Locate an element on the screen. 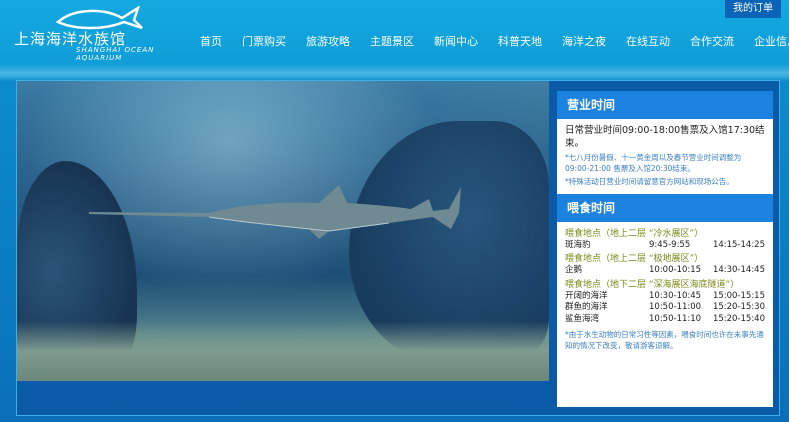 This screenshot has height=422, width=789. feeding-row: 企鹅 10:00-10:15 14:30-14:45 is located at coordinates (665, 270).